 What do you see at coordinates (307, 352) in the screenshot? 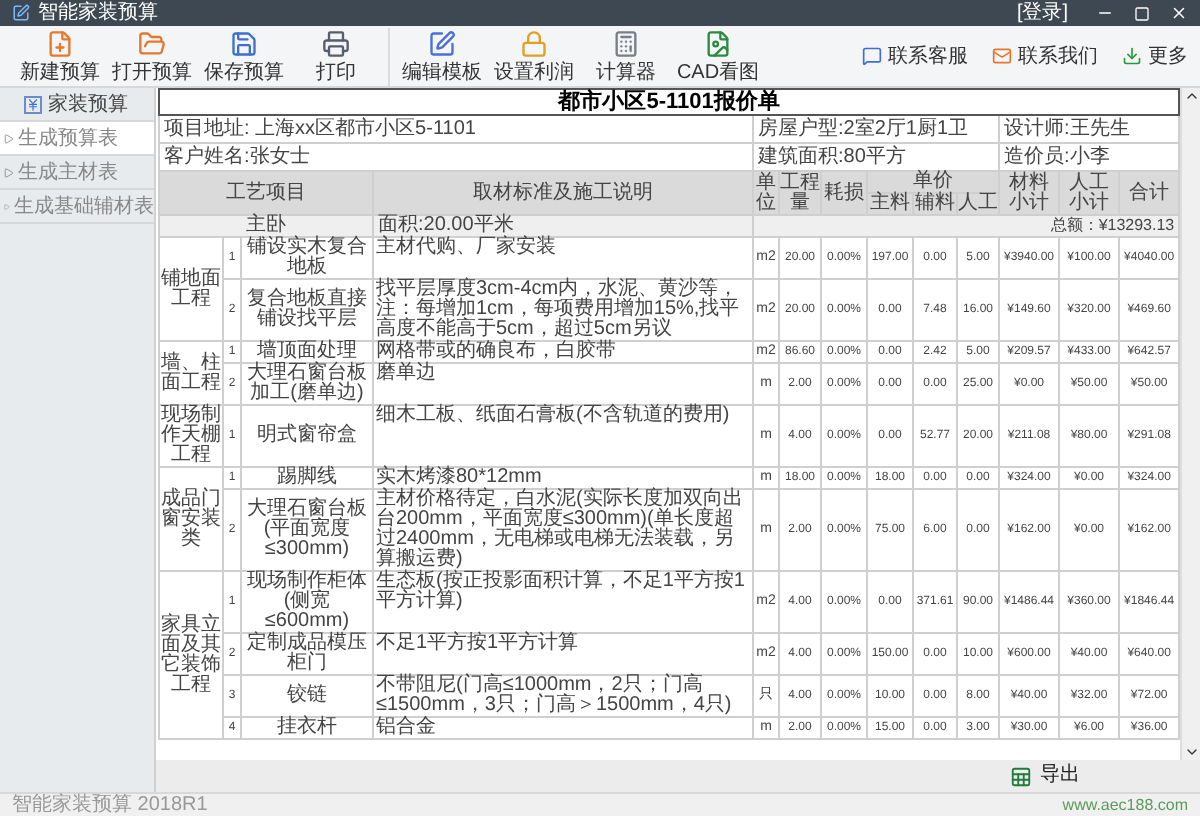
I see `table-cell: 墙顶面处理` at bounding box center [307, 352].